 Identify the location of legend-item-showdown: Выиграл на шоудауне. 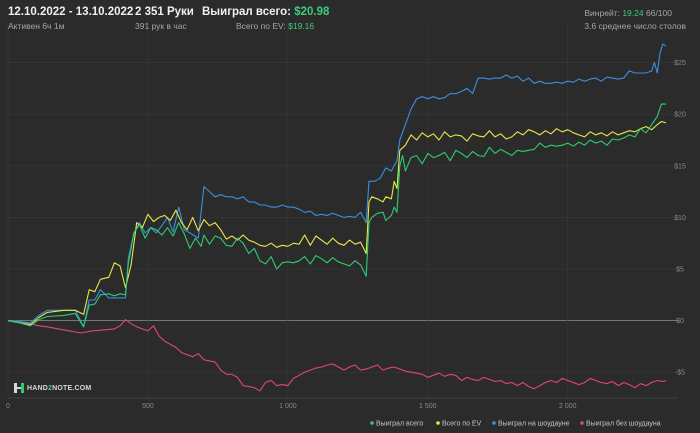
(531, 424).